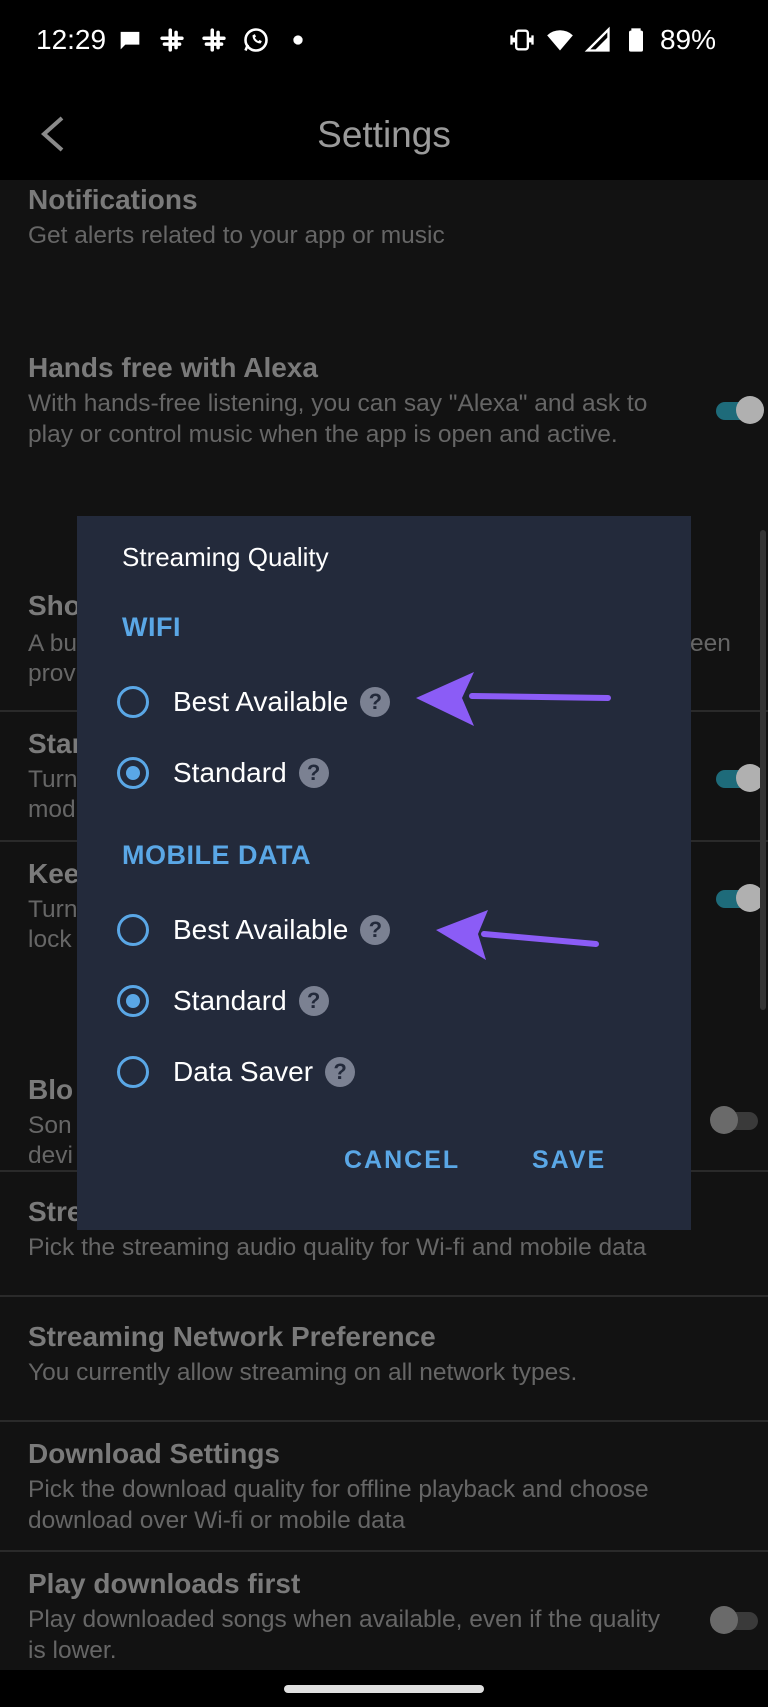 This screenshot has height=1707, width=768. Describe the element at coordinates (51, 1089) in the screenshot. I see `row-title: Blo` at that location.